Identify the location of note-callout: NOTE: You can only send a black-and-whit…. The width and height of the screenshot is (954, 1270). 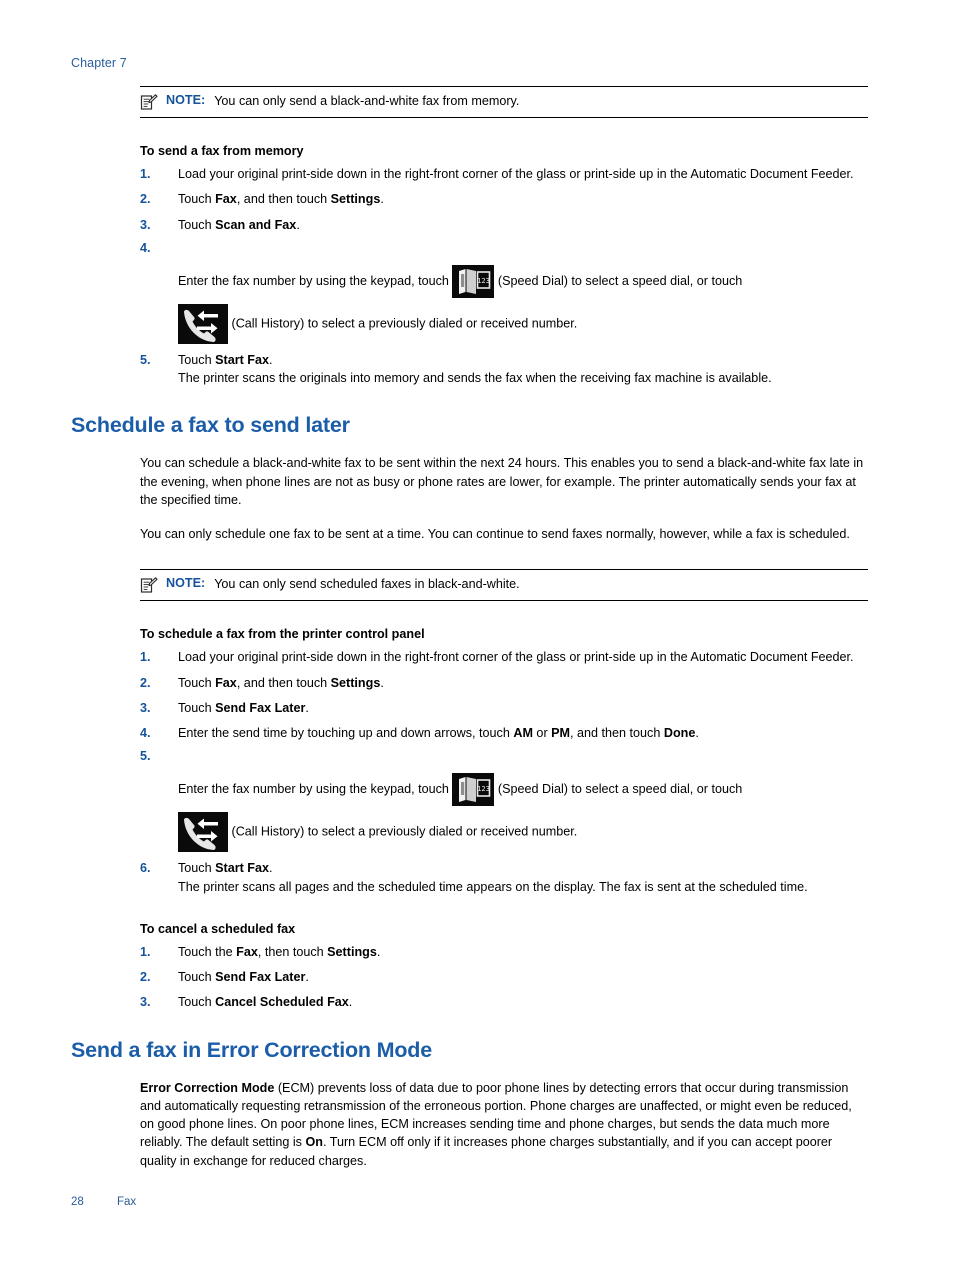
(504, 102).